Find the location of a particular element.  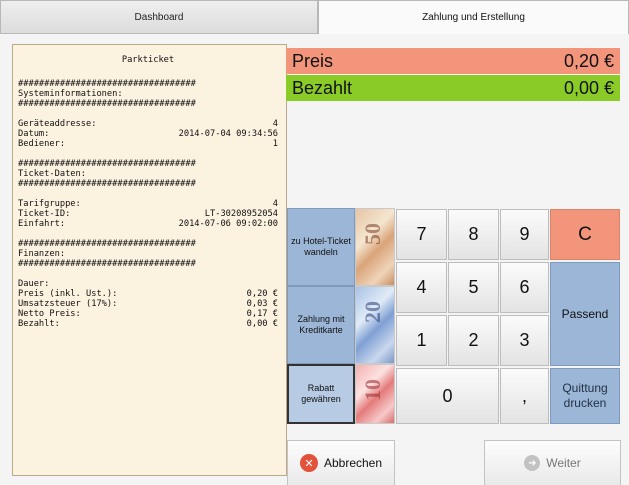

tab-payment: Zahlung und Erstellung is located at coordinates (473, 17).